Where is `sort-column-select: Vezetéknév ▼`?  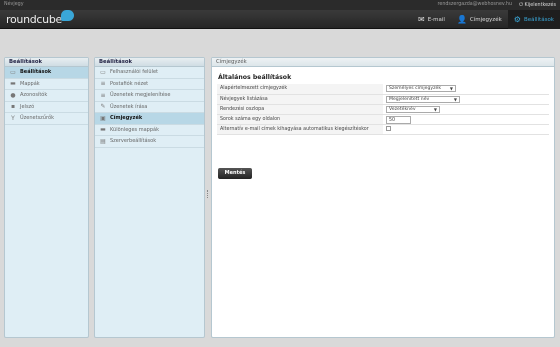
sort-column-select: Vezetéknév ▼ is located at coordinates (413, 109).